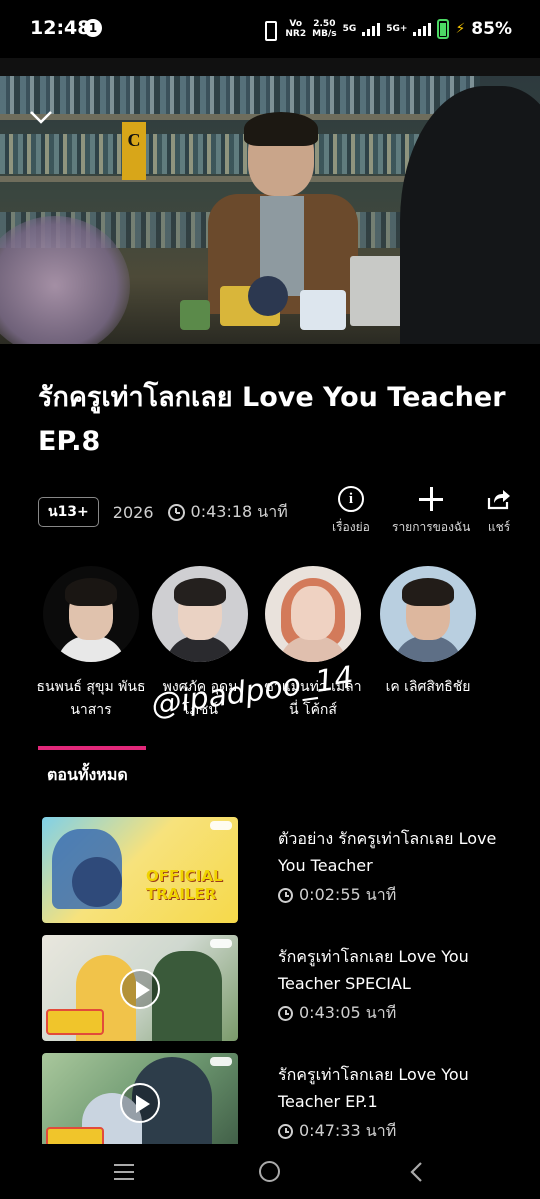 This screenshot has width=540, height=1199. I want to click on info-icon: i, so click(350, 499).